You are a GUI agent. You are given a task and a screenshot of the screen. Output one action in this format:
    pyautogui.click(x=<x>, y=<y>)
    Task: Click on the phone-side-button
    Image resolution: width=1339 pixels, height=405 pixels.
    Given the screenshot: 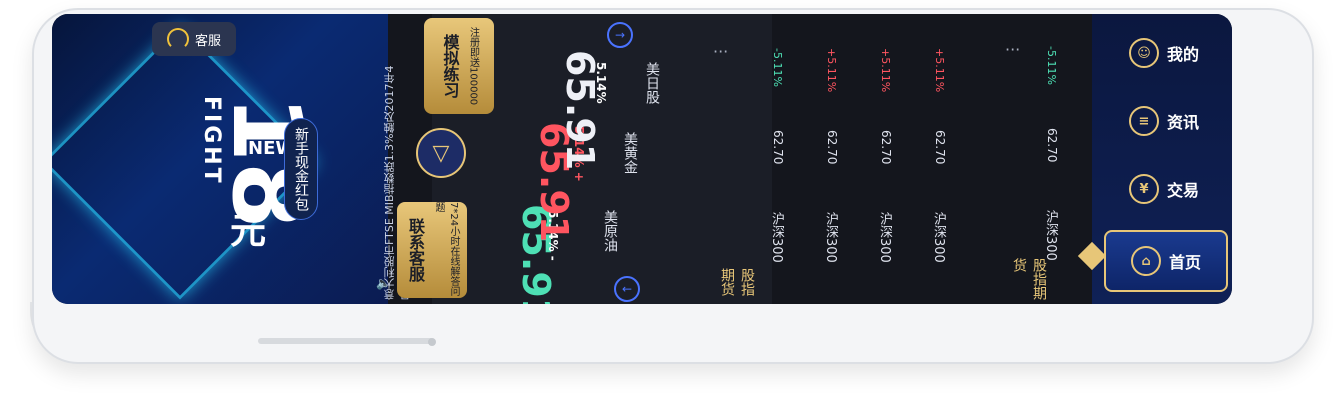 What is the action you would take?
    pyautogui.click(x=432, y=342)
    